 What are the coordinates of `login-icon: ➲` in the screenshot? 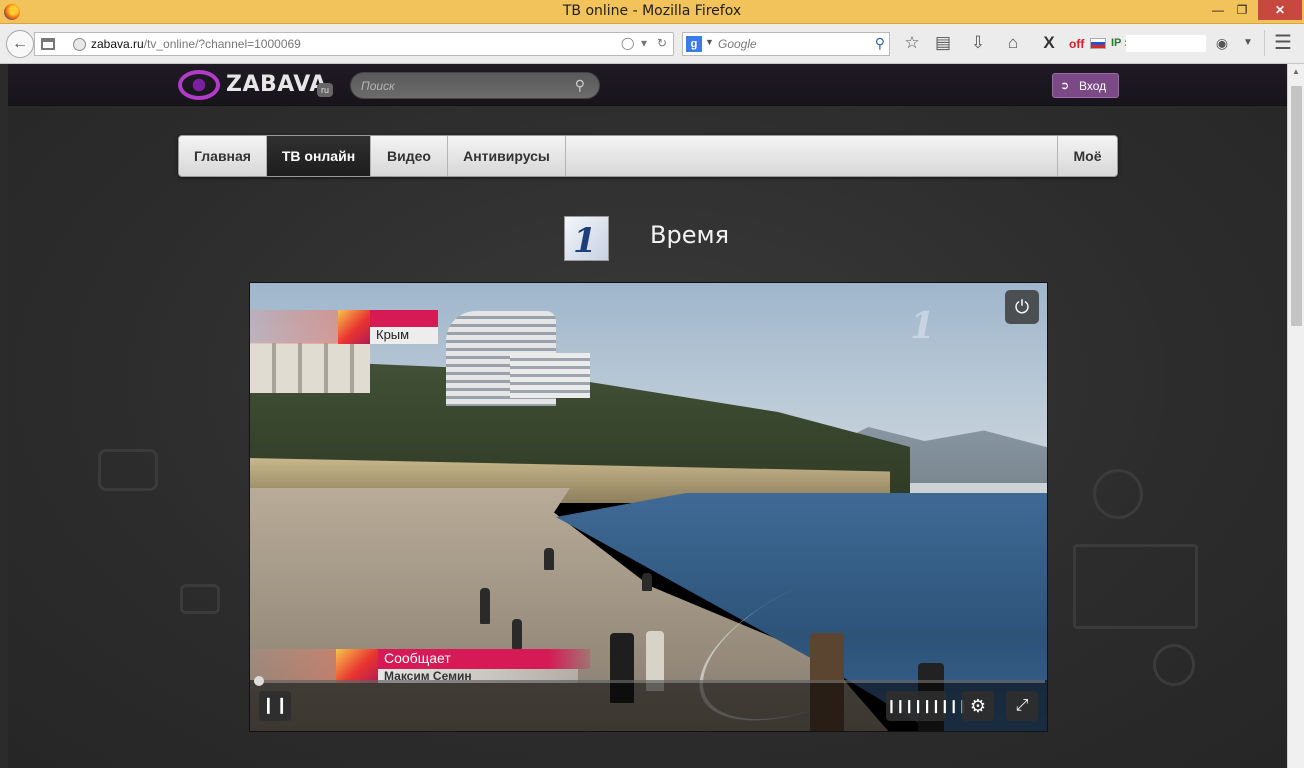 It's located at (1065, 86).